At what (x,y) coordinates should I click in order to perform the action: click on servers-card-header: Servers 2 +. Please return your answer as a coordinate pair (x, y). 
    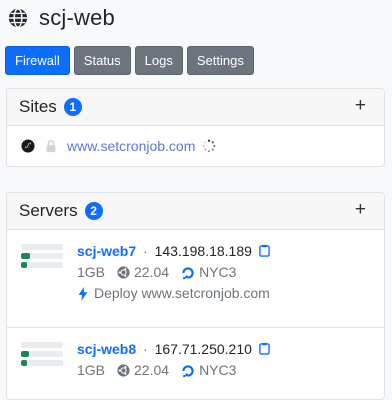
    Looking at the image, I should click on (195, 211).